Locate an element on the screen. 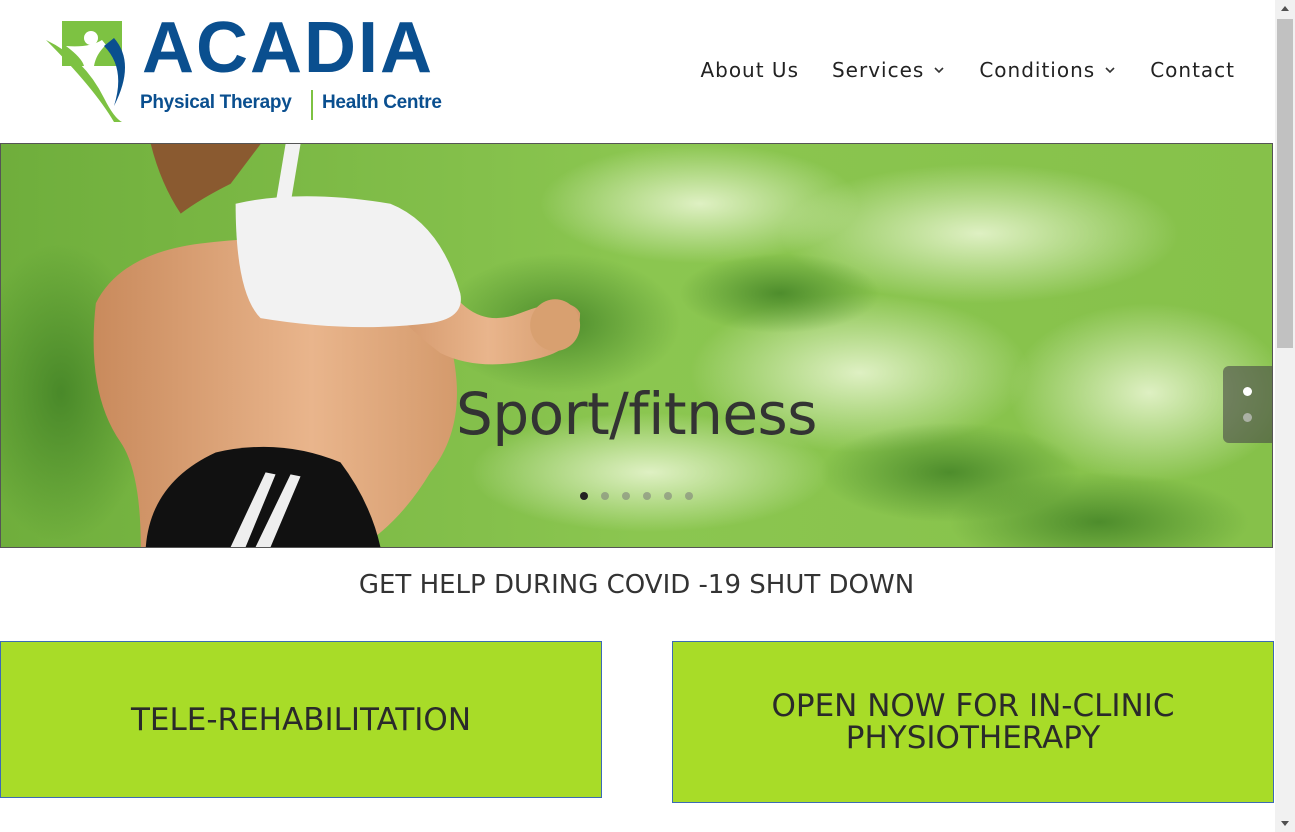 The width and height of the screenshot is (1295, 832). nav-item-services: Services is located at coordinates (889, 70).